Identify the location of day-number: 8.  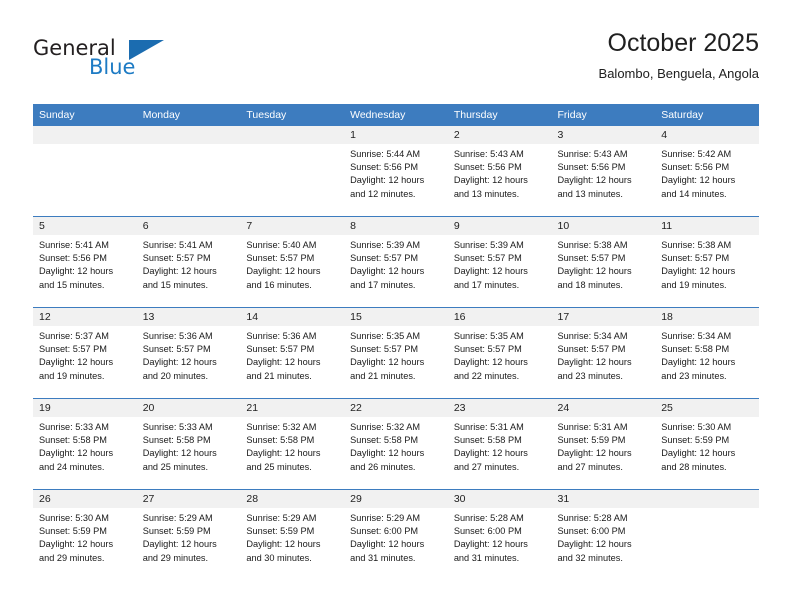
(396, 226).